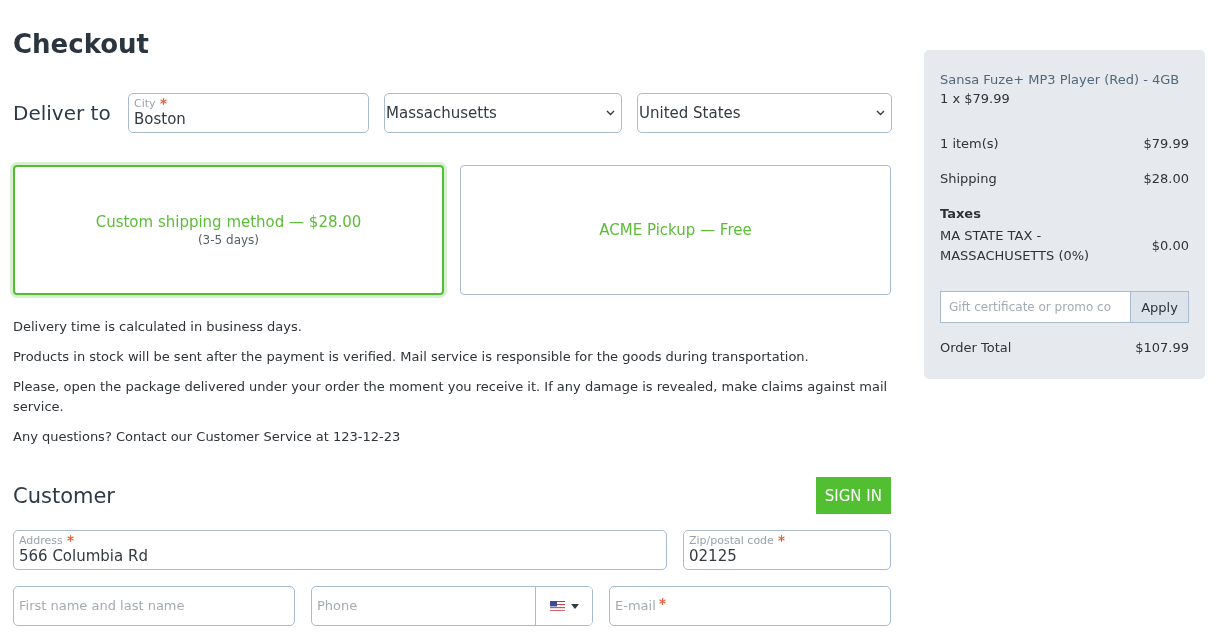 This screenshot has height=640, width=1222. I want to click on field-value: Boston, so click(248, 119).